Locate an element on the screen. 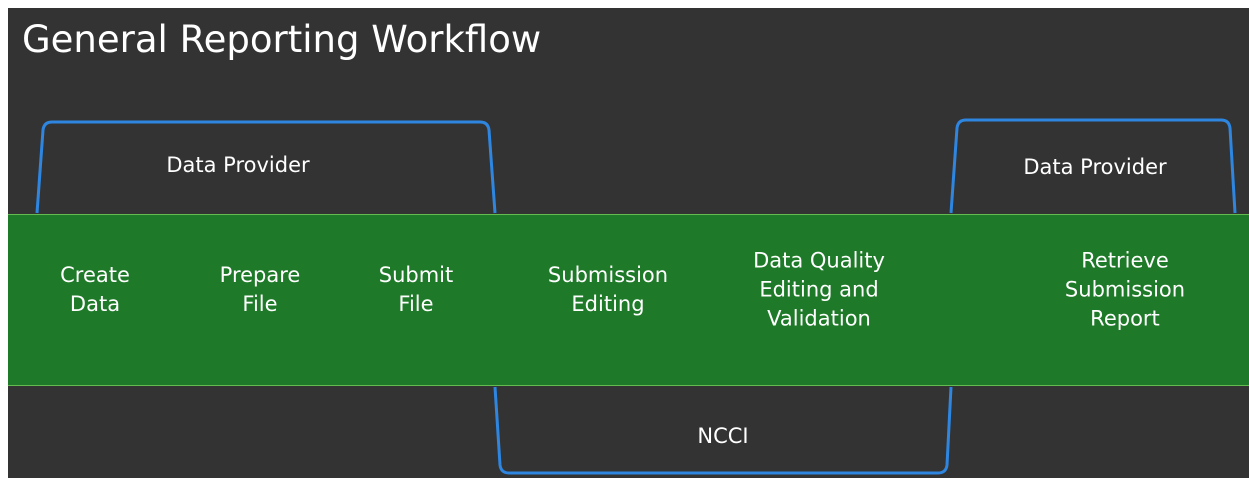 Image resolution: width=1249 pixels, height=478 pixels. group-label-data-provider-left: Data Provider is located at coordinates (238, 165).